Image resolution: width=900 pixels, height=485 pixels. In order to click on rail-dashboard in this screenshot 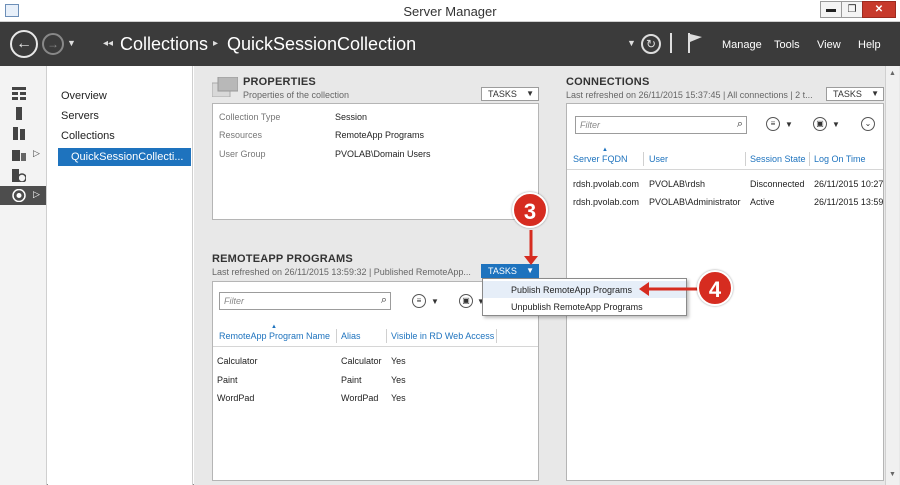, I will do `click(23, 93)`.